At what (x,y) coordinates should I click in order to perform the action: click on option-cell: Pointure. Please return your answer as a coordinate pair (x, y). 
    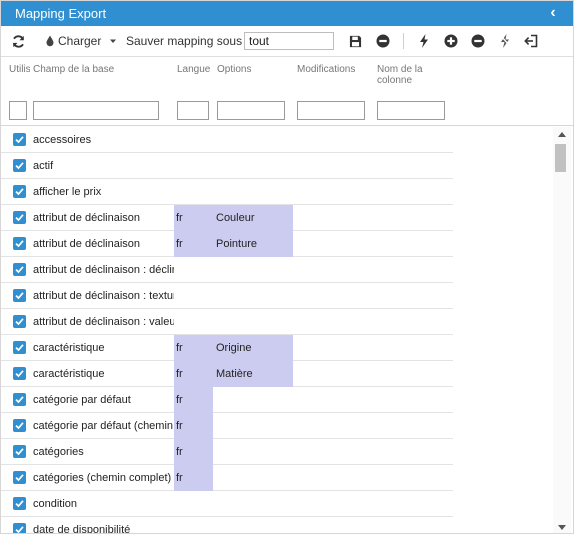
    Looking at the image, I should click on (253, 244).